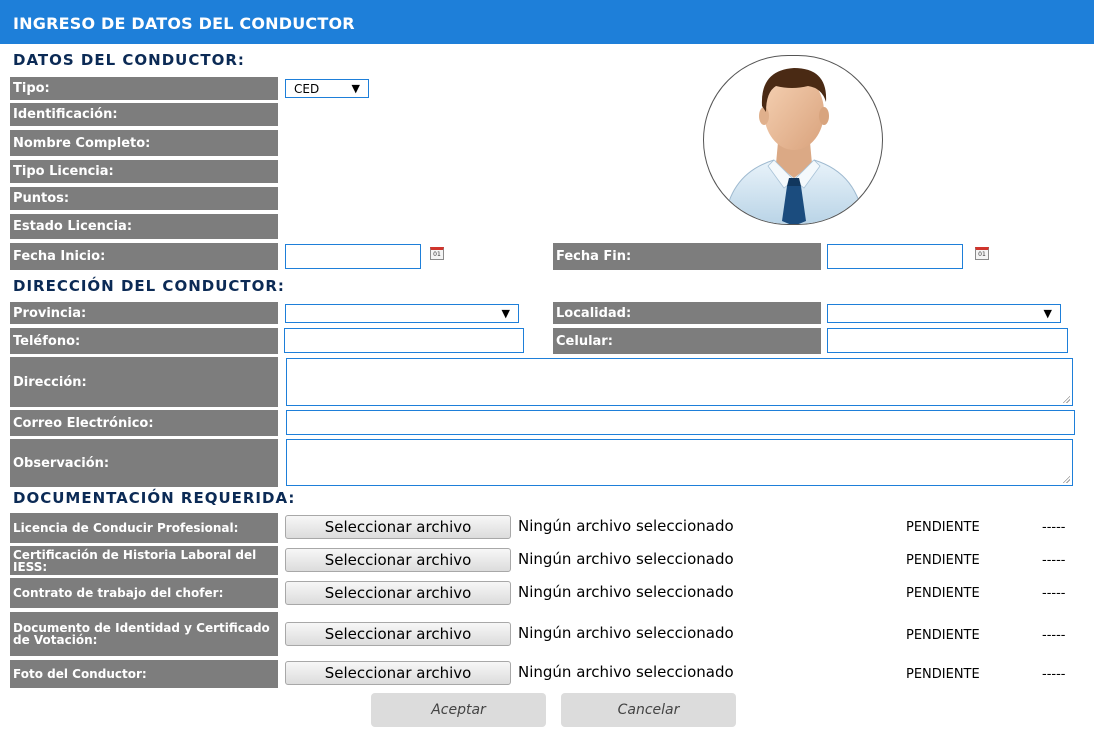 The width and height of the screenshot is (1094, 733). Describe the element at coordinates (144, 114) in the screenshot. I see `label-identificacion: Identificación:` at that location.